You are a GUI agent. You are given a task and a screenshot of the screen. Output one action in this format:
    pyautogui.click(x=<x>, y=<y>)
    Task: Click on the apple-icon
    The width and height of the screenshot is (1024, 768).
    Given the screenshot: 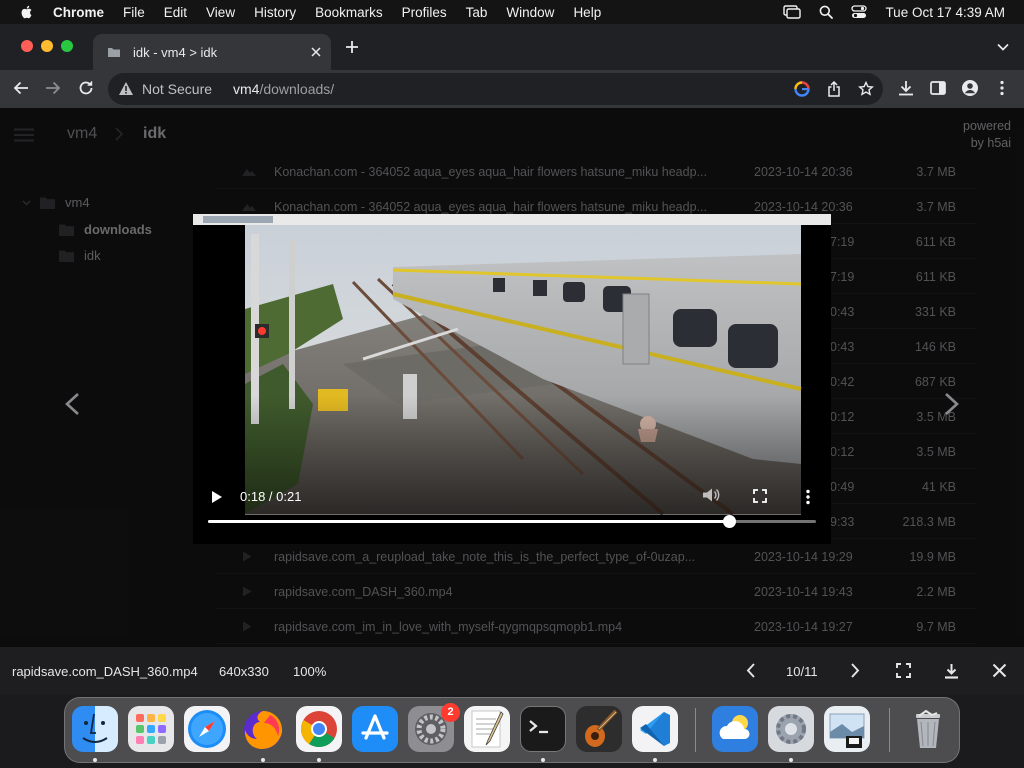 What is the action you would take?
    pyautogui.click(x=27, y=12)
    